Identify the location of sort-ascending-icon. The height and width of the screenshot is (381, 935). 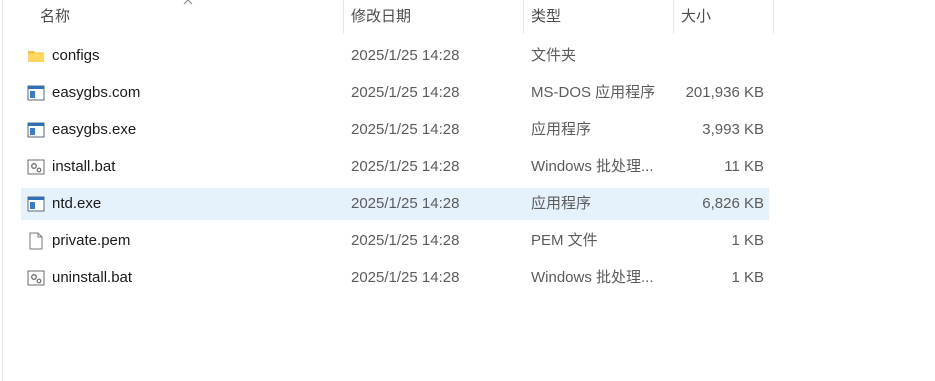
(188, 2).